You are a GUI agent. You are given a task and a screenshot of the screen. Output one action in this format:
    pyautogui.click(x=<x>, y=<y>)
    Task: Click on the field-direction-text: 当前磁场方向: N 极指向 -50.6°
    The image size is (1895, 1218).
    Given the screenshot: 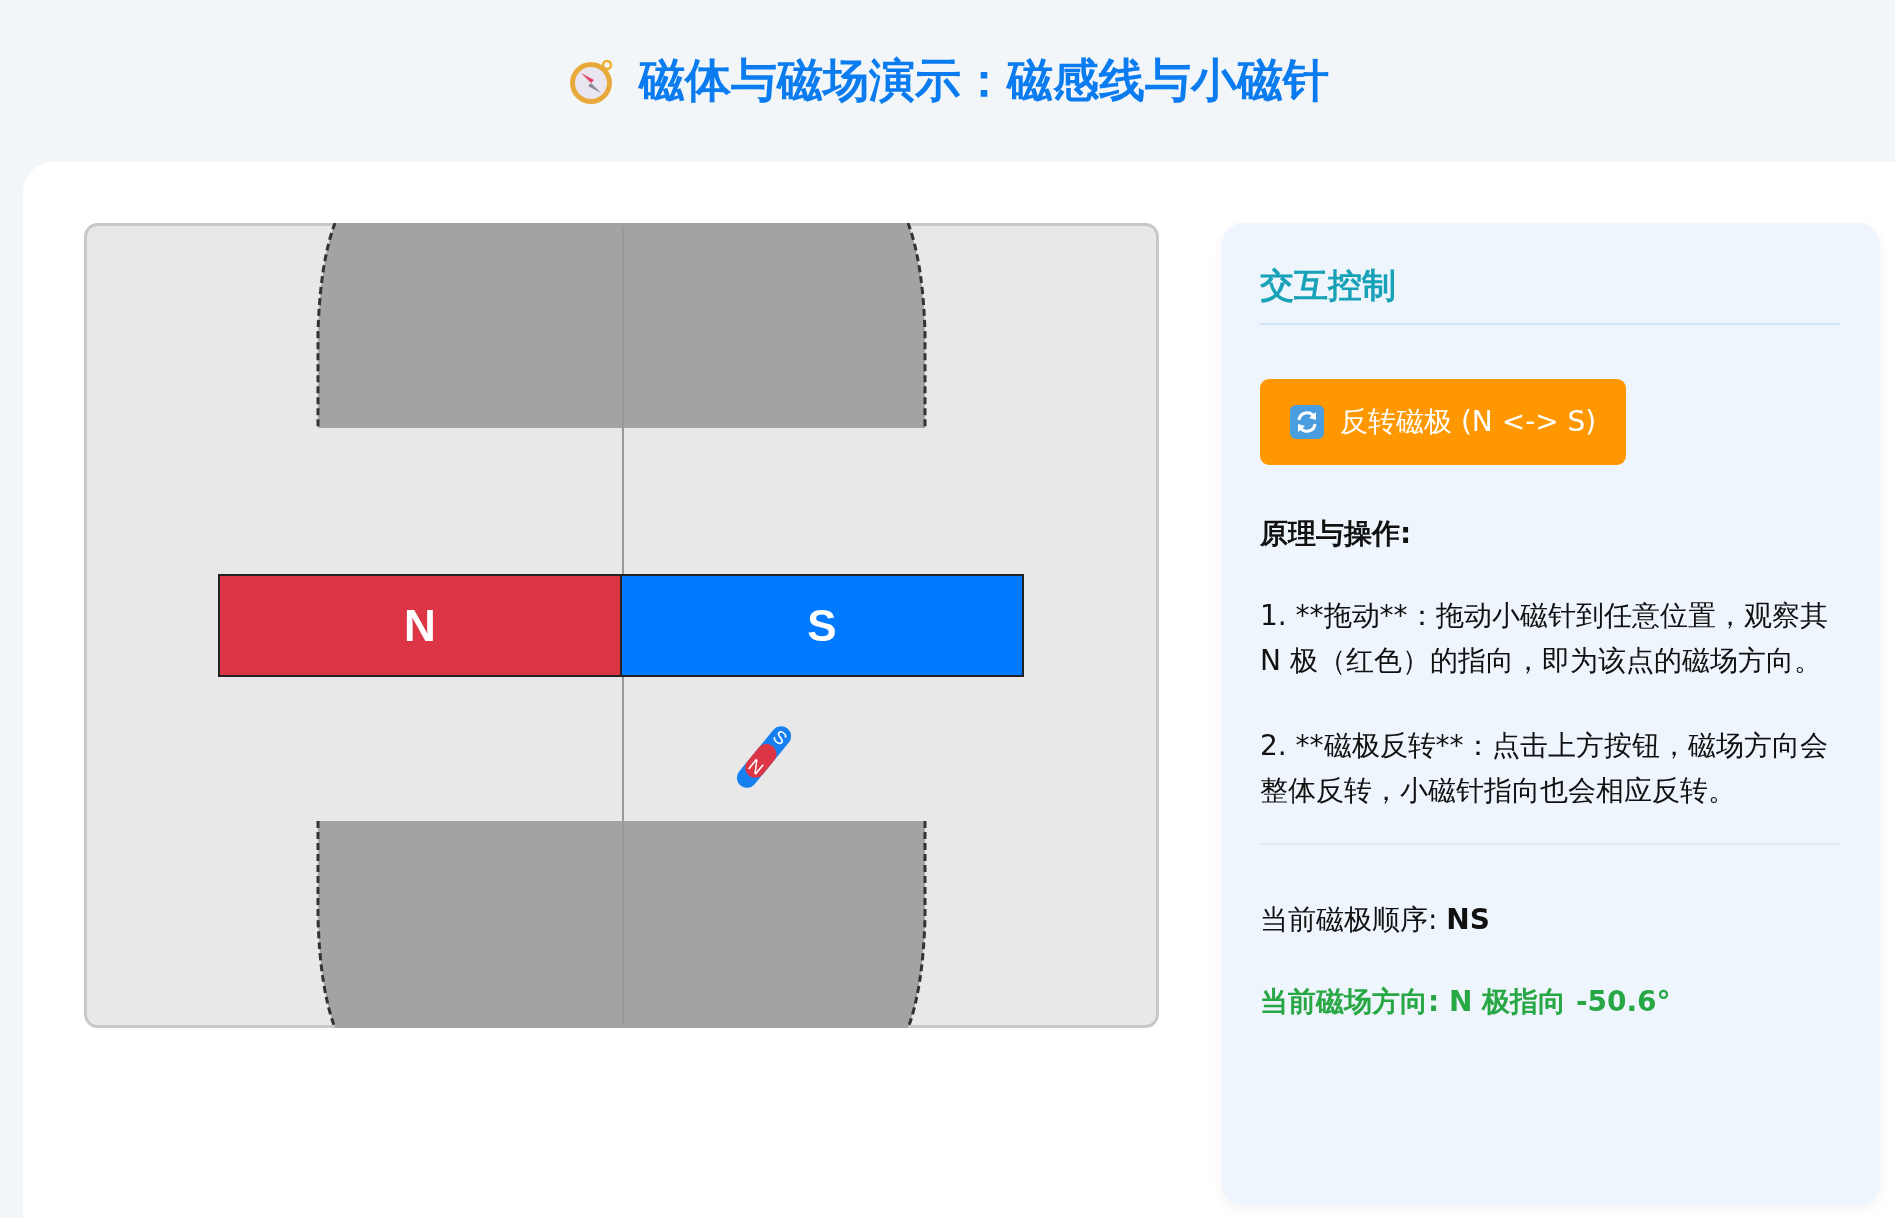 What is the action you would take?
    pyautogui.click(x=1466, y=1002)
    